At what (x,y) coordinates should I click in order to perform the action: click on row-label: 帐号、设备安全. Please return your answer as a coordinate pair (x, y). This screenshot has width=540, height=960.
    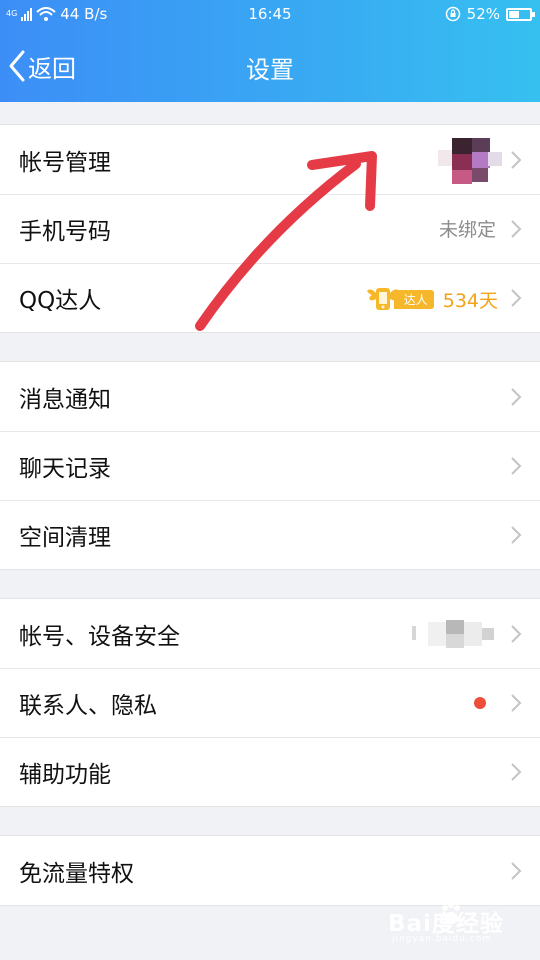
    Looking at the image, I should click on (99, 636).